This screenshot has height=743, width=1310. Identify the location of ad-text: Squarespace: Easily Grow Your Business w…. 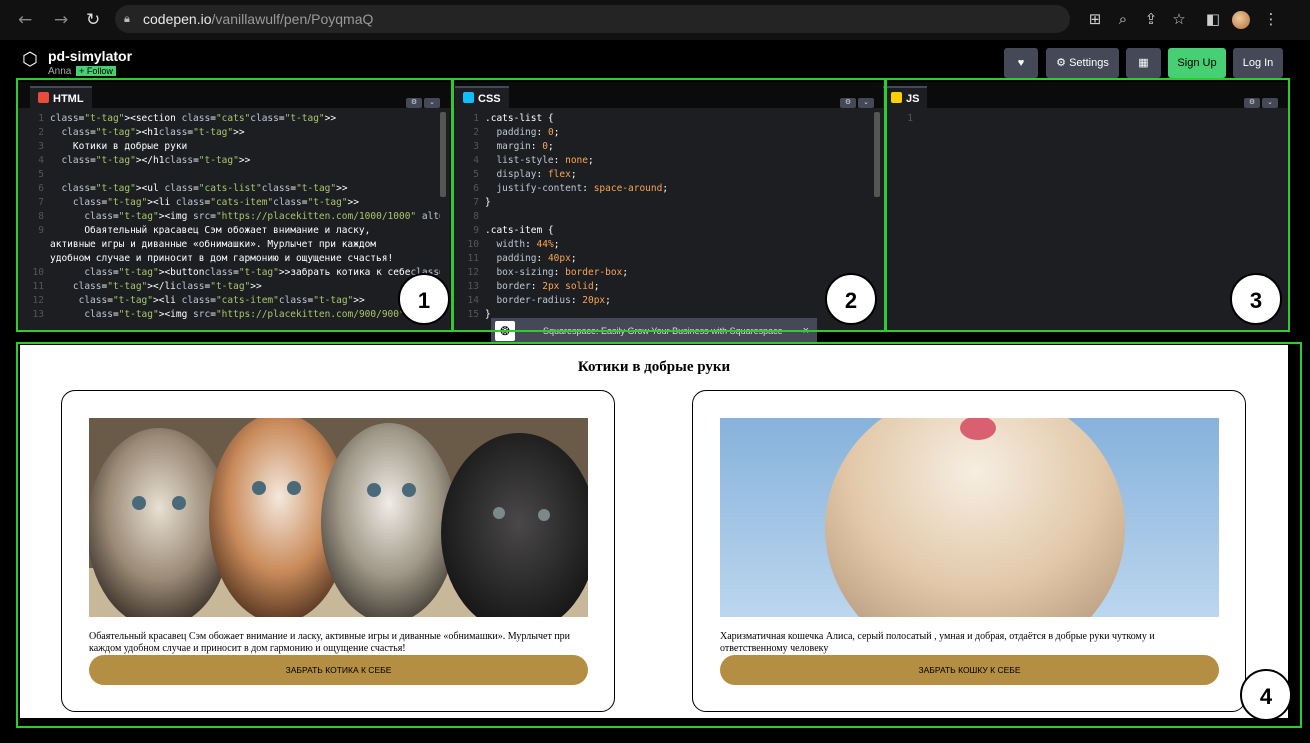
(663, 331).